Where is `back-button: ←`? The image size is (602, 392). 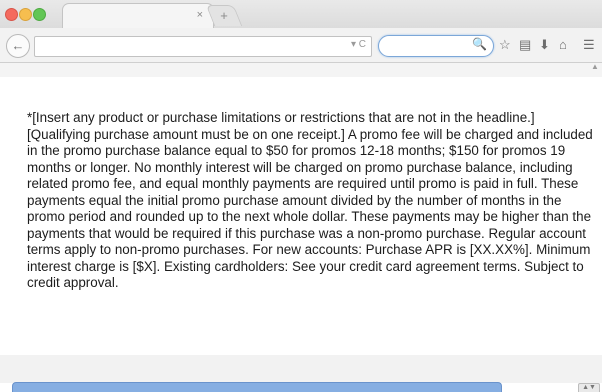
back-button: ← is located at coordinates (18, 46).